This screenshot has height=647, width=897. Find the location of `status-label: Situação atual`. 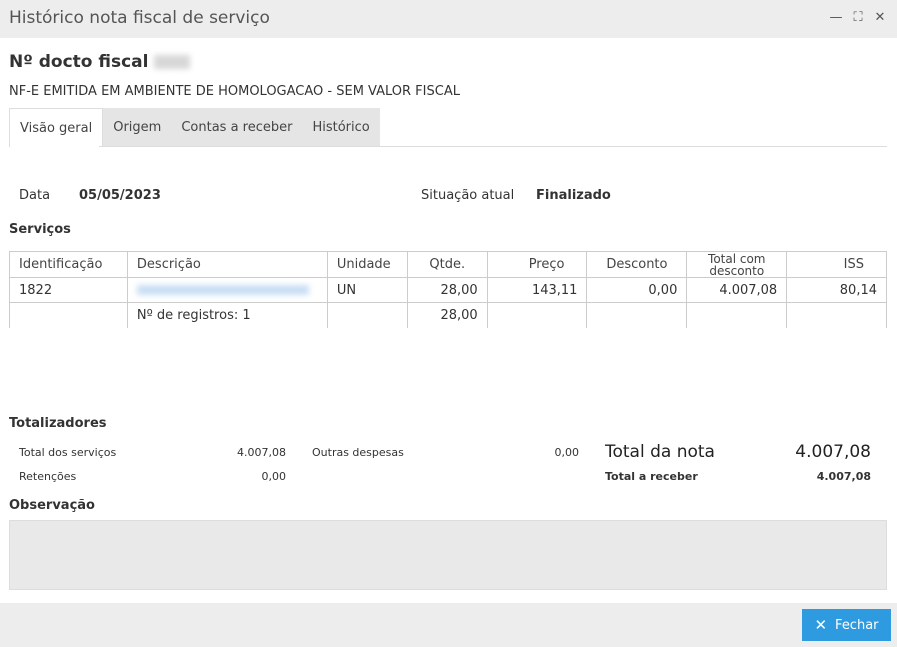

status-label: Situação atual is located at coordinates (468, 195).